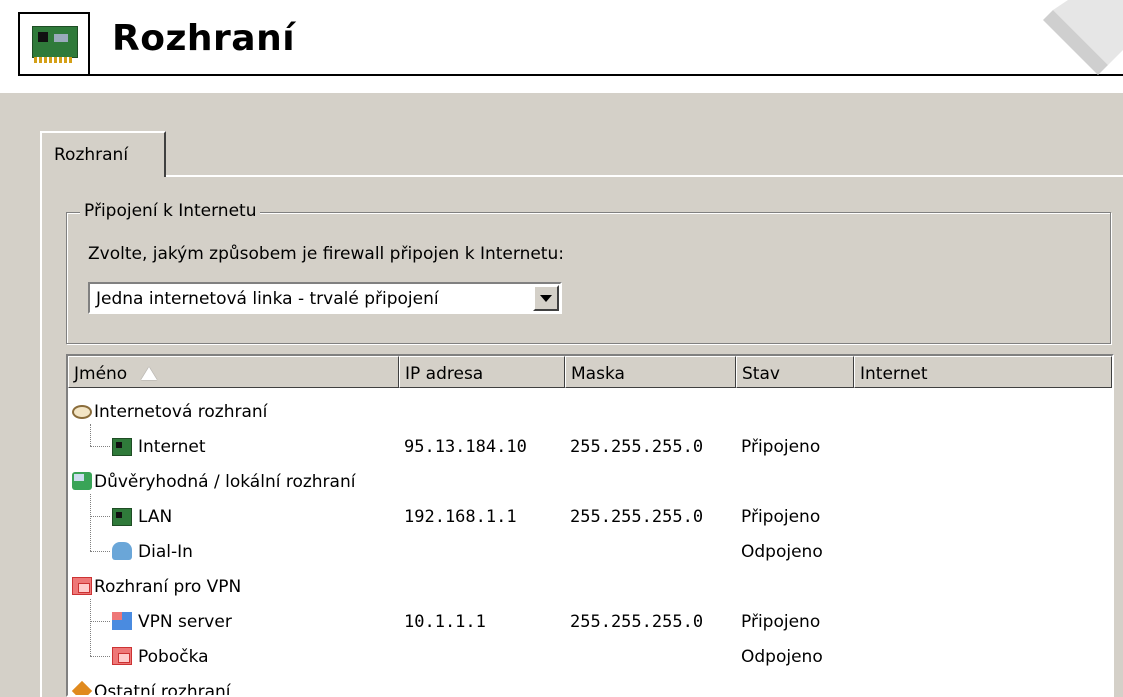 Image resolution: width=1123 pixels, height=697 pixels. I want to click on tab-label: Rozhraní, so click(91, 155).